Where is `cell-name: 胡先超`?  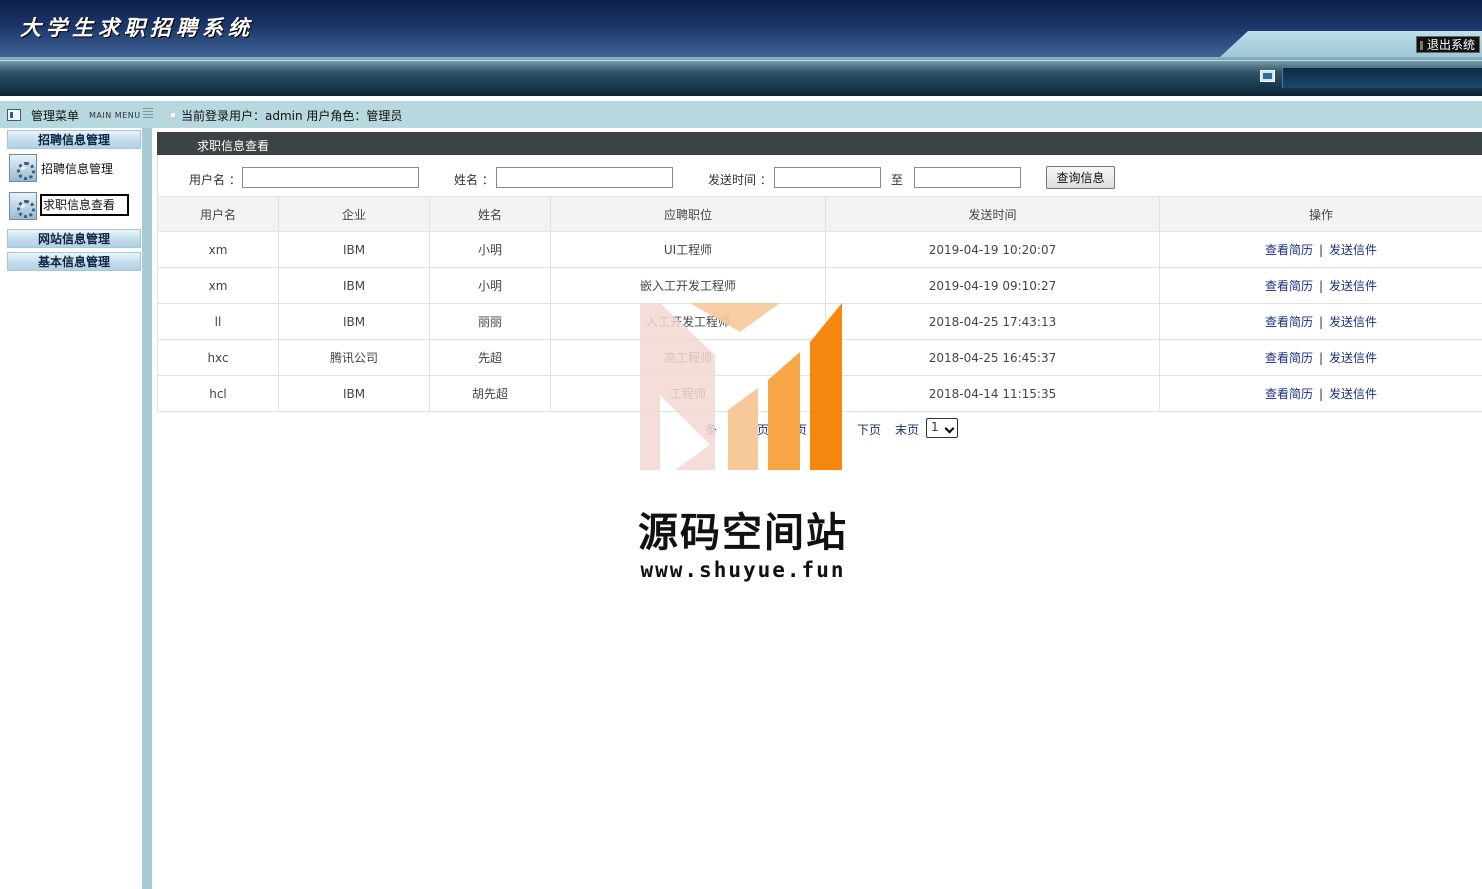 cell-name: 胡先超 is located at coordinates (490, 393).